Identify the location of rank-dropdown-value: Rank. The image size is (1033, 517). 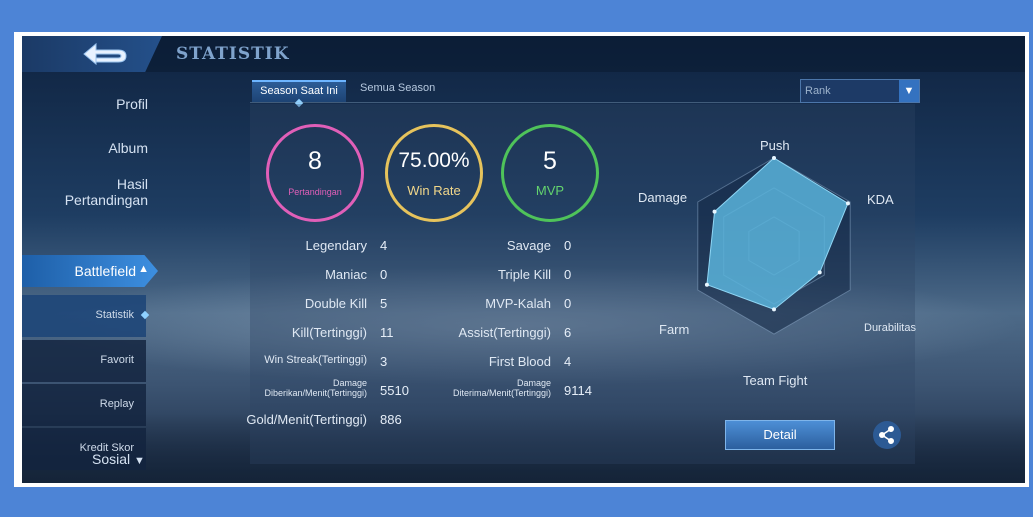
(818, 91).